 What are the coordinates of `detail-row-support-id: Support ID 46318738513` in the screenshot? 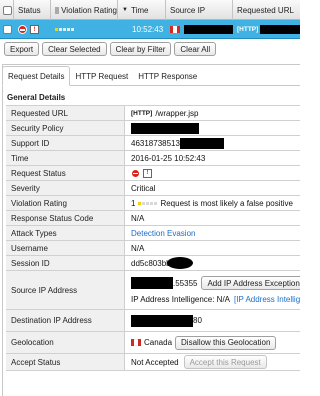 It's located at (153, 143).